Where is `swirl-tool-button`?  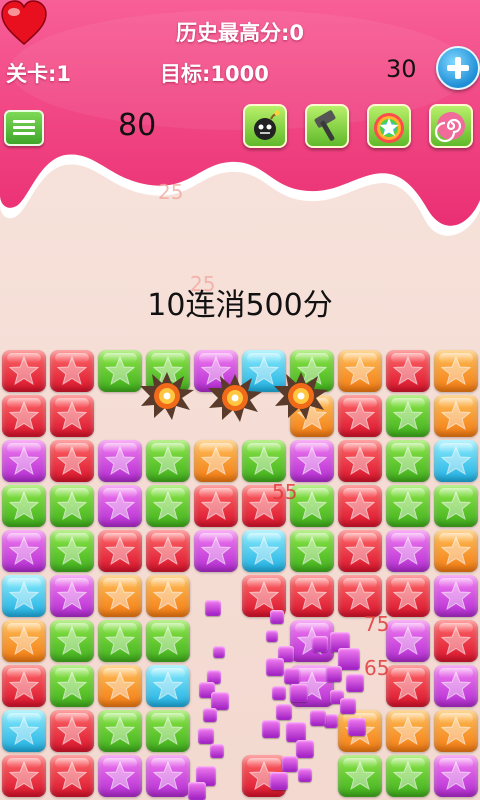
swirl-tool-button is located at coordinates (451, 126).